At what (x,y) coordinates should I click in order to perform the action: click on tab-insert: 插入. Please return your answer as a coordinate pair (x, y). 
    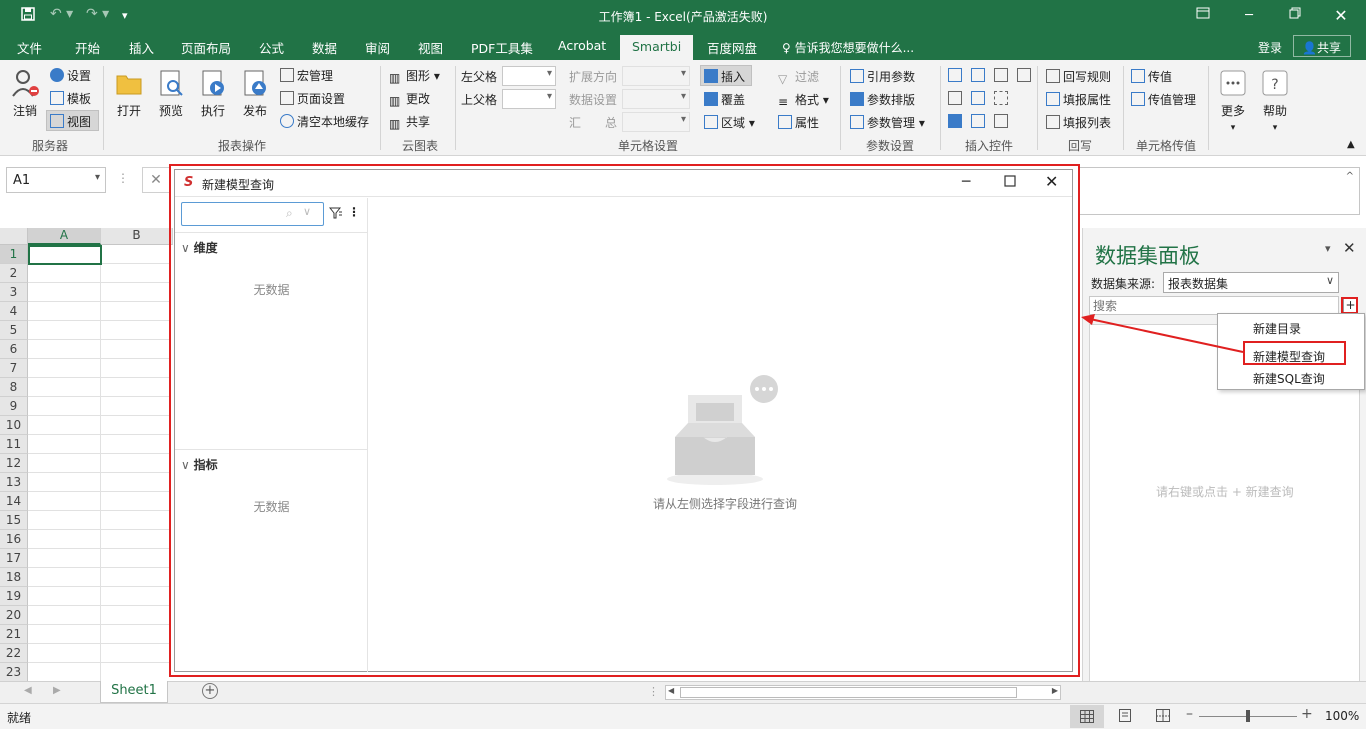
    Looking at the image, I should click on (141, 47).